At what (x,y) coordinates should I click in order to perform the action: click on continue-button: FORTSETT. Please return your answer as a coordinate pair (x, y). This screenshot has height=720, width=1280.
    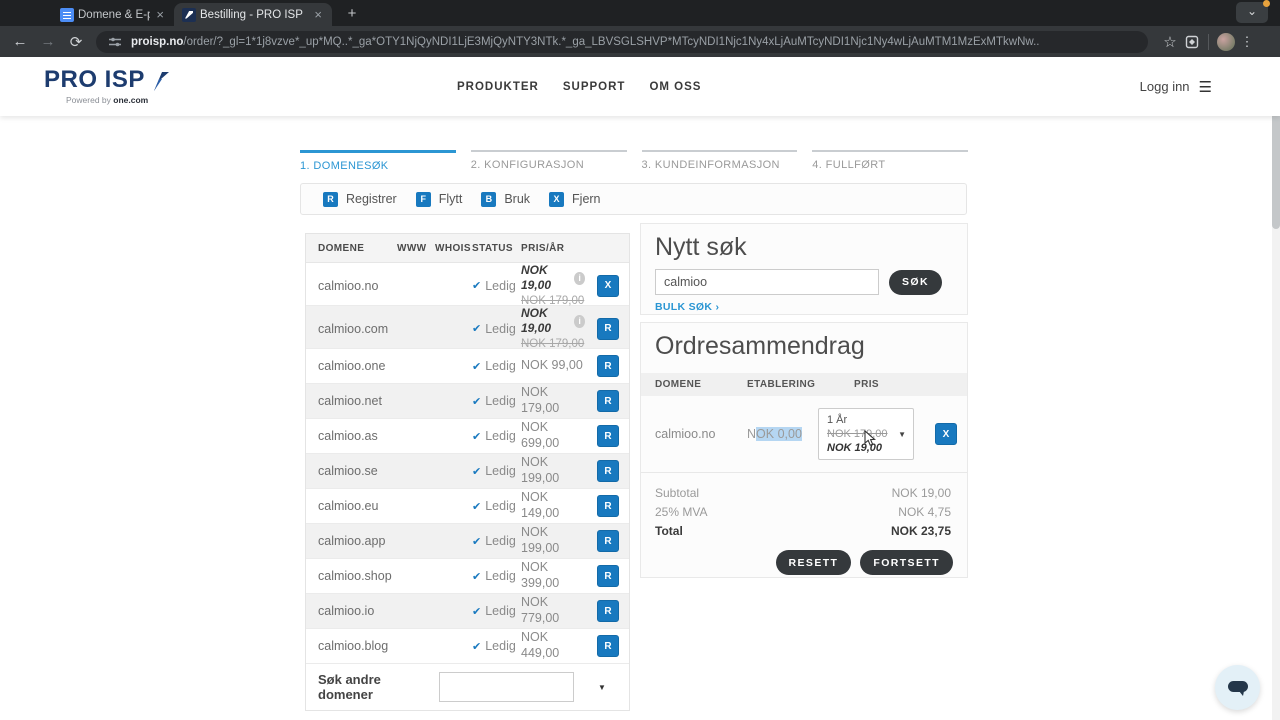
    Looking at the image, I should click on (906, 562).